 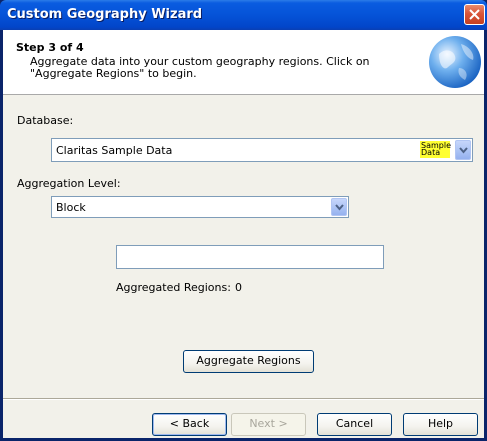 What do you see at coordinates (45, 120) in the screenshot?
I see `database-label: Database:` at bounding box center [45, 120].